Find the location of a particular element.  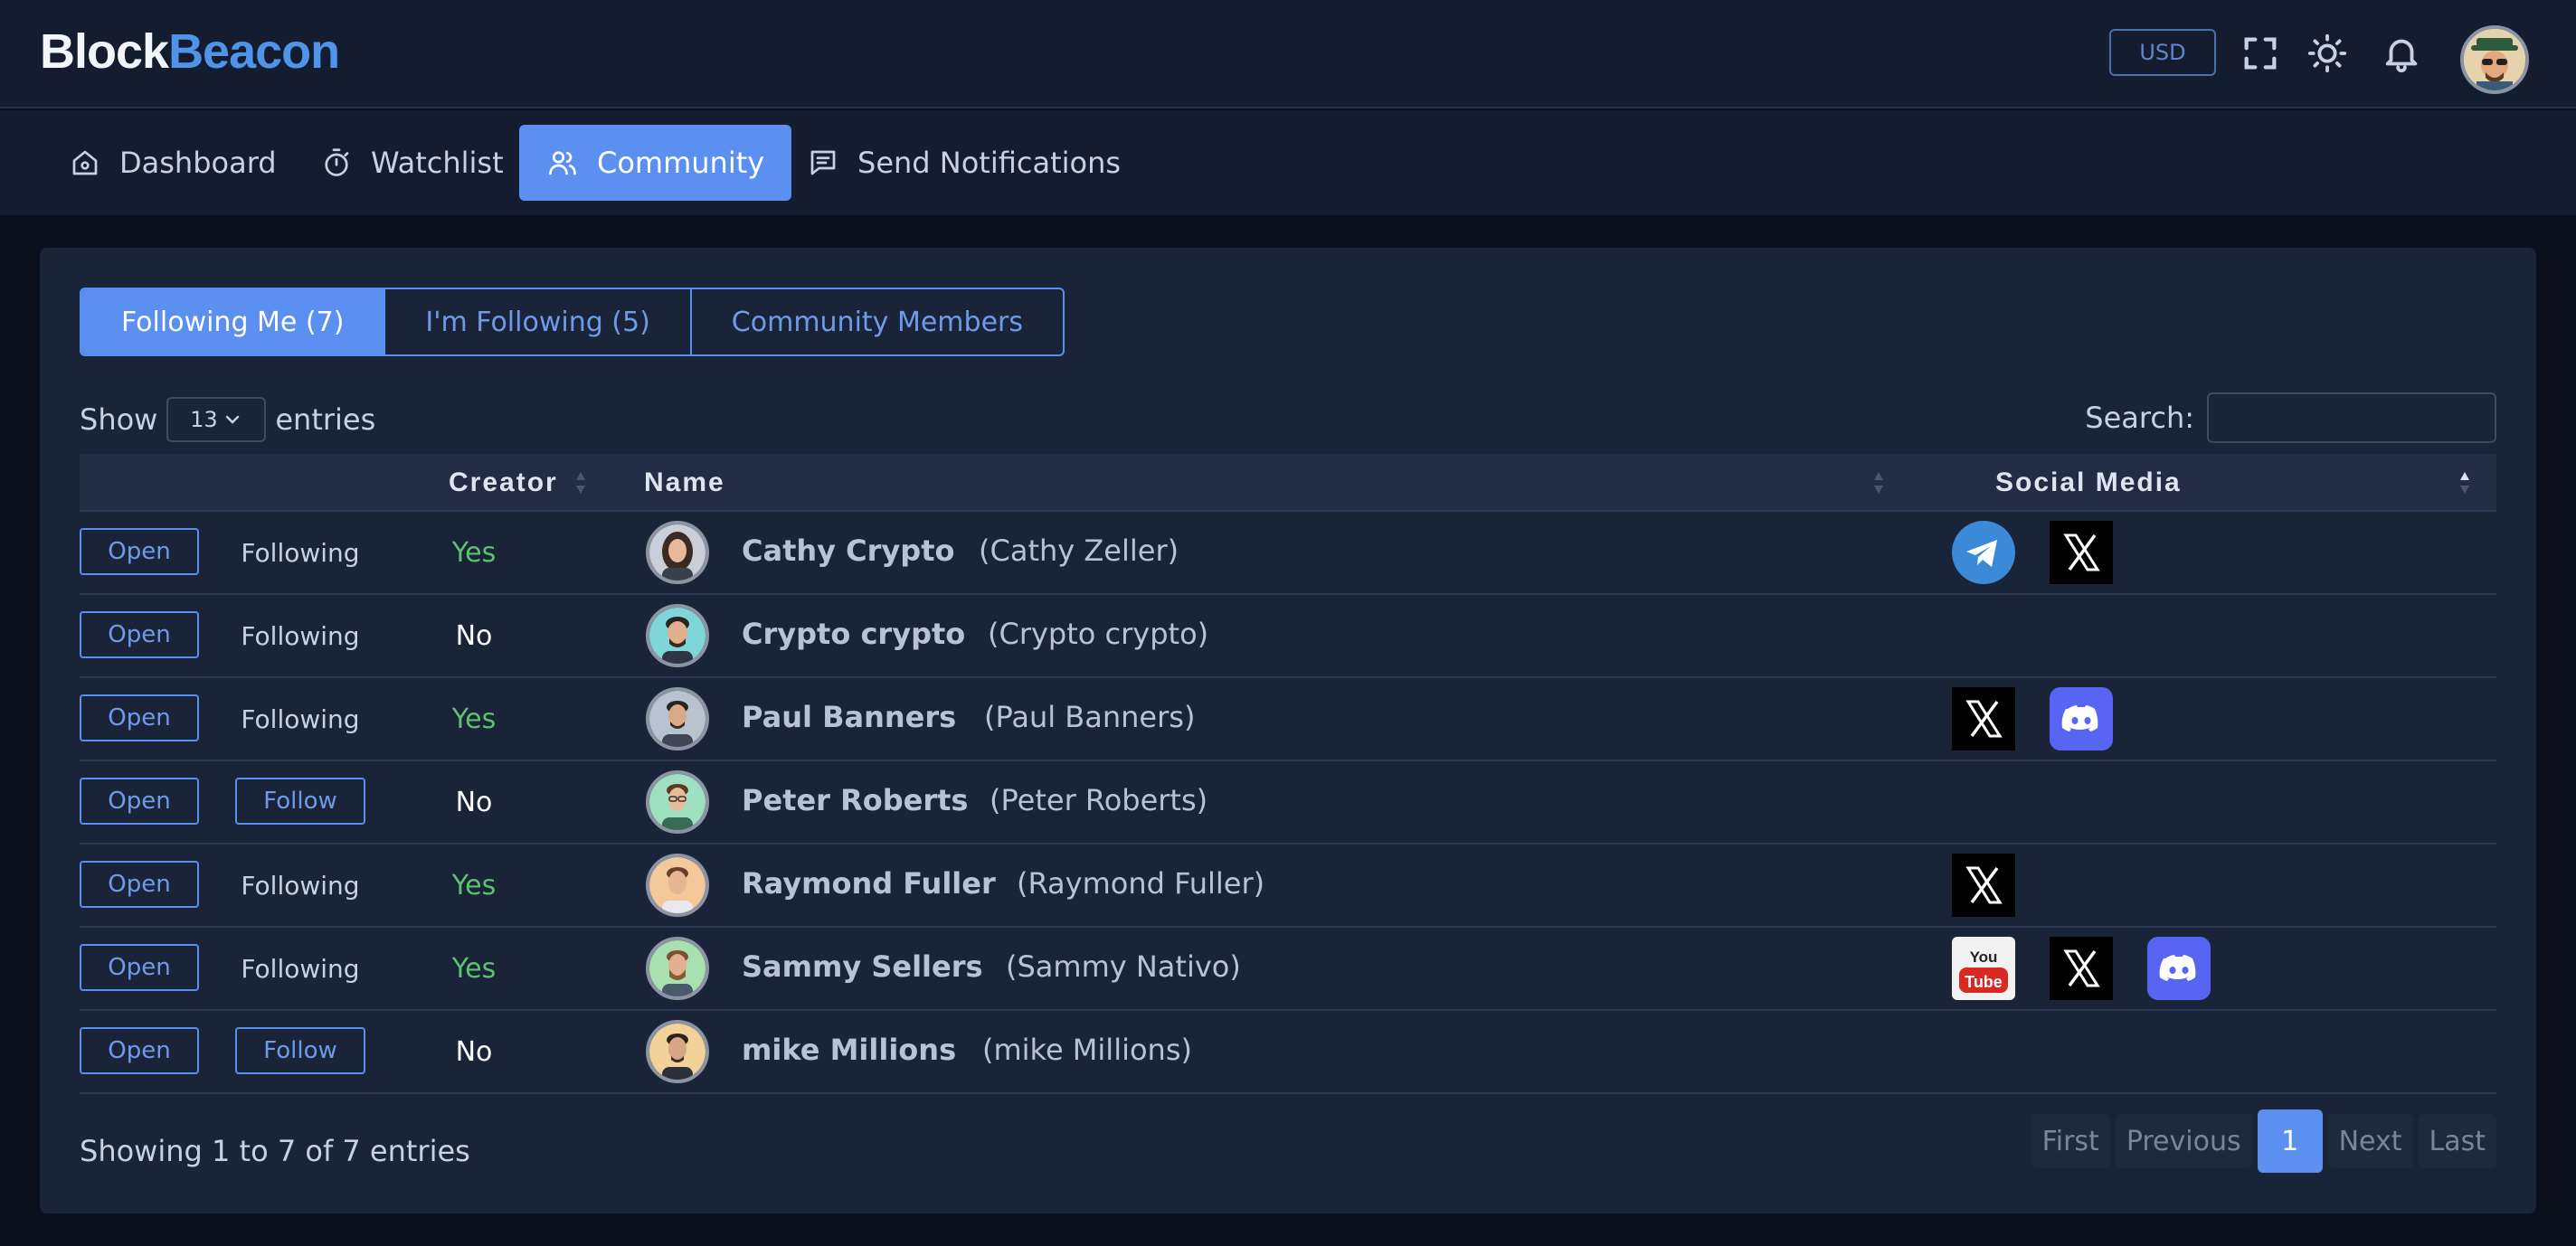

sun-icon is located at coordinates (2327, 54).